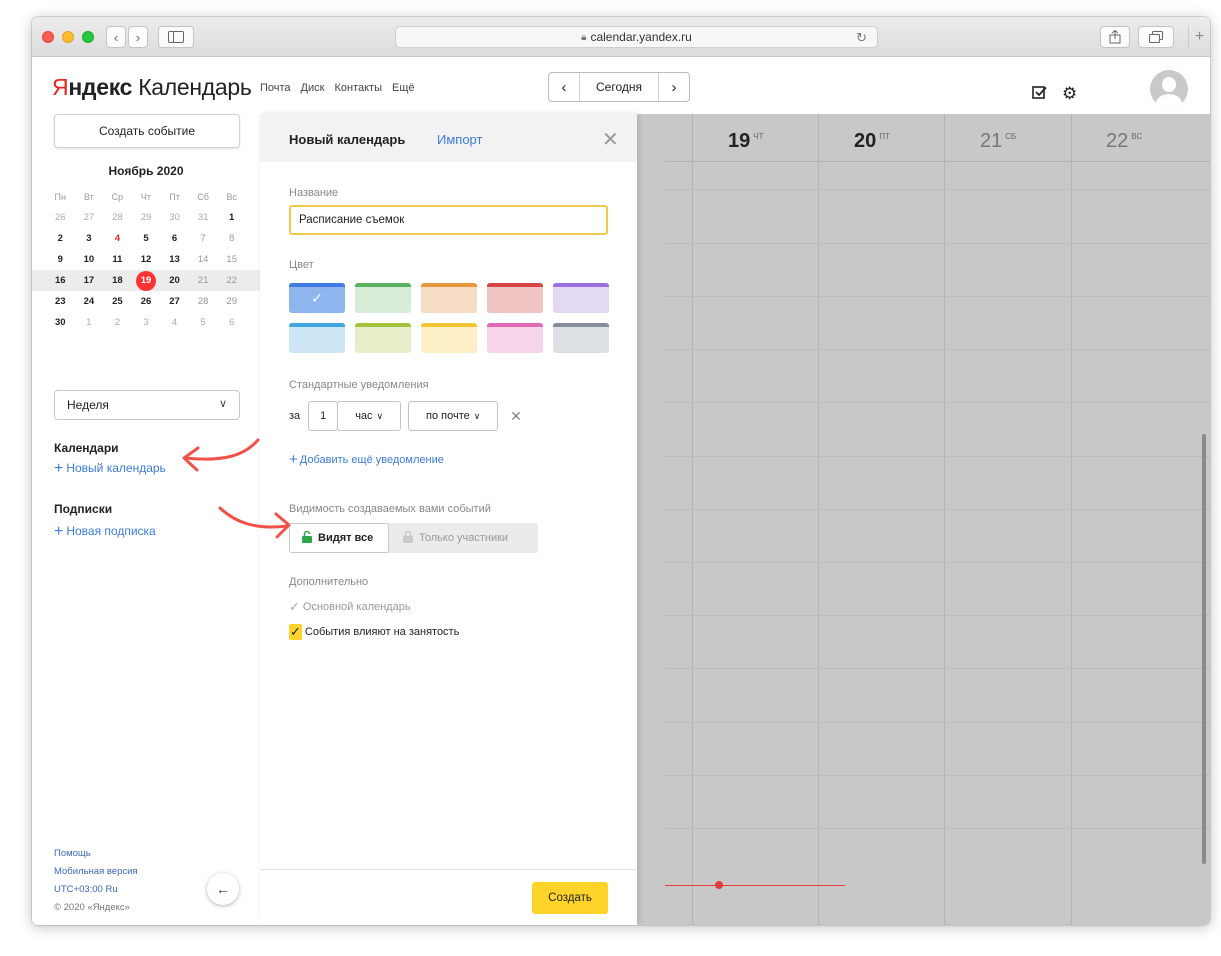 This screenshot has width=1221, height=956. What do you see at coordinates (1039, 95) in the screenshot?
I see `todo-icon` at bounding box center [1039, 95].